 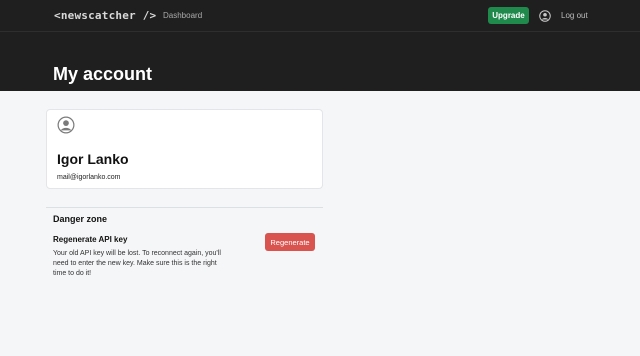 I want to click on newscatcher-logo: <newscatcher />, so click(x=105, y=15).